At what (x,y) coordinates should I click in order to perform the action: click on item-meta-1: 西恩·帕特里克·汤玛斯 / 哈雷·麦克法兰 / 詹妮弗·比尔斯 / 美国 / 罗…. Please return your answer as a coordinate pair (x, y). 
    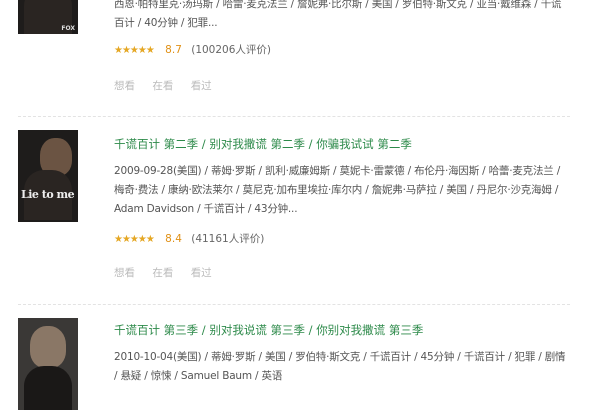
    Looking at the image, I should click on (338, 14).